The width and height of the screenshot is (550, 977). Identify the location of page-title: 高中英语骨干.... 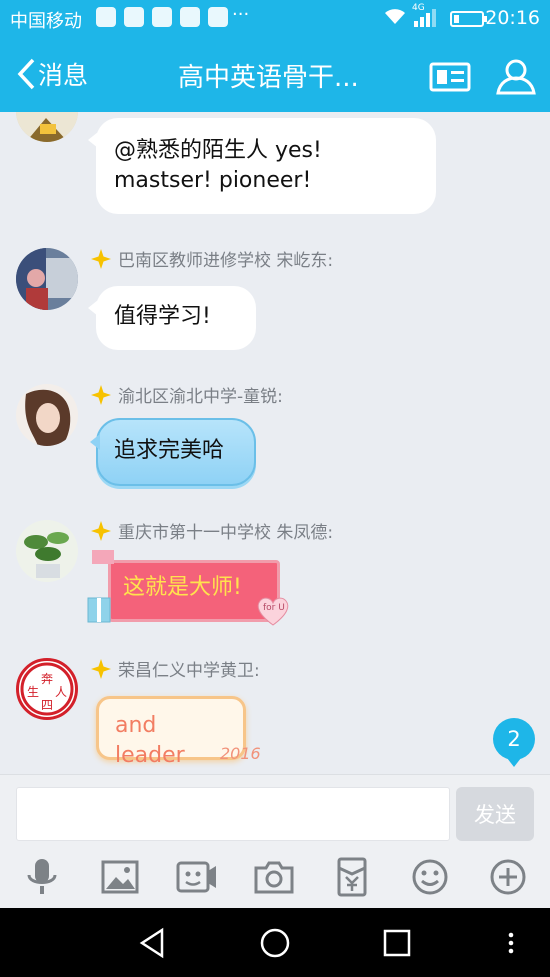
(268, 78).